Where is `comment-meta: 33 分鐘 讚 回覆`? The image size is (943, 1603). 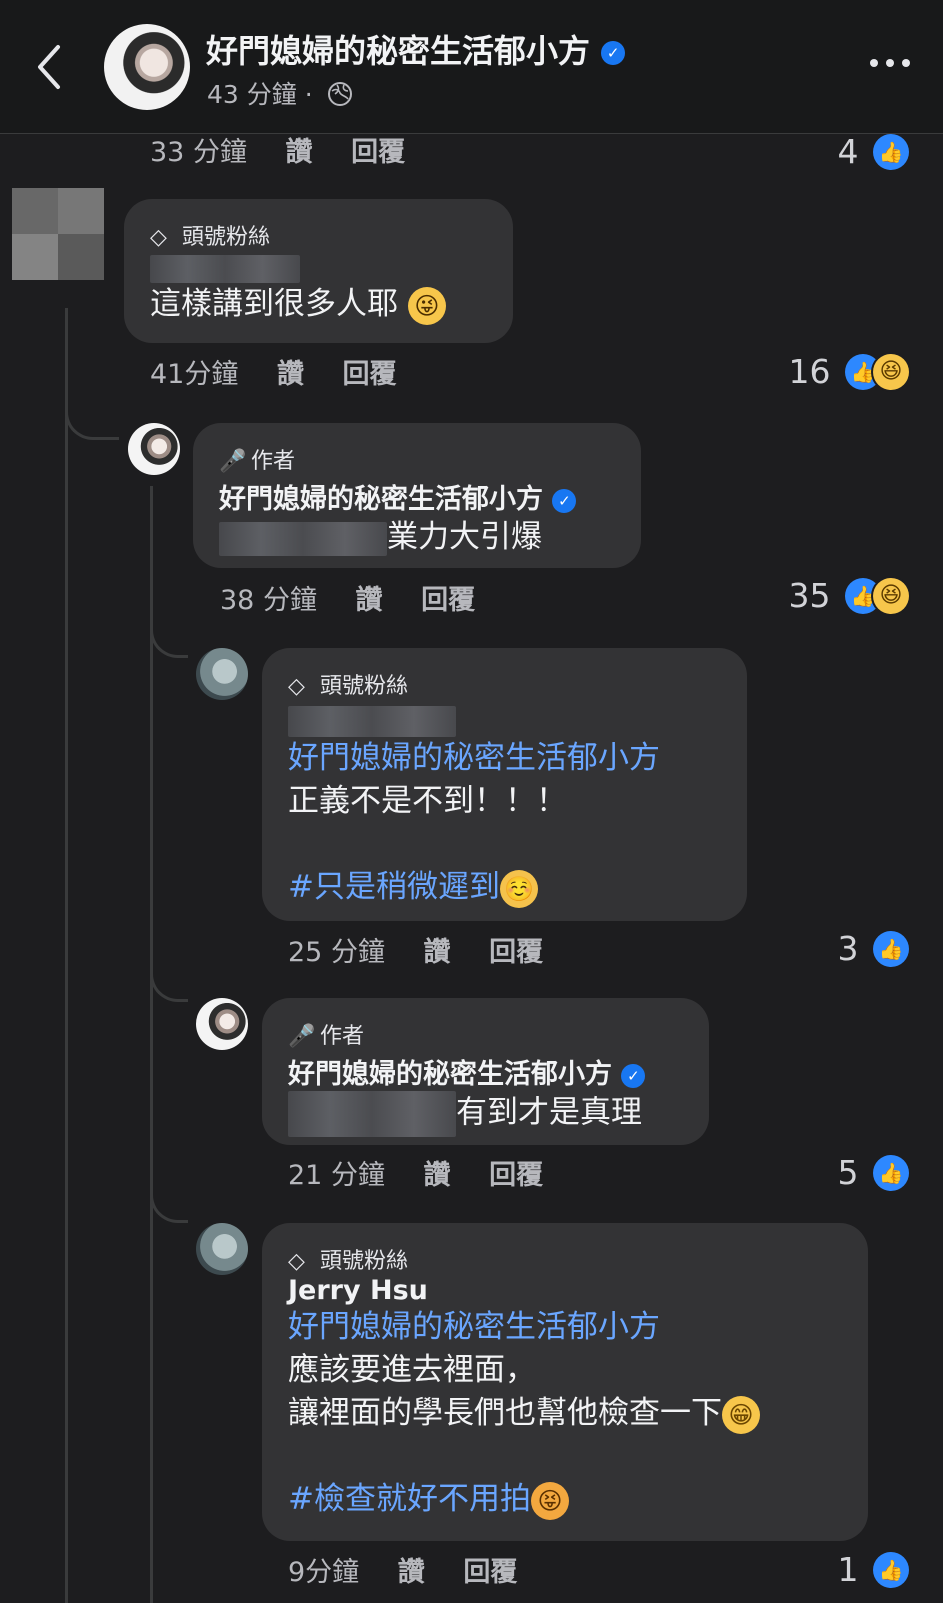 comment-meta: 33 分鐘 讚 回覆 is located at coordinates (292, 150).